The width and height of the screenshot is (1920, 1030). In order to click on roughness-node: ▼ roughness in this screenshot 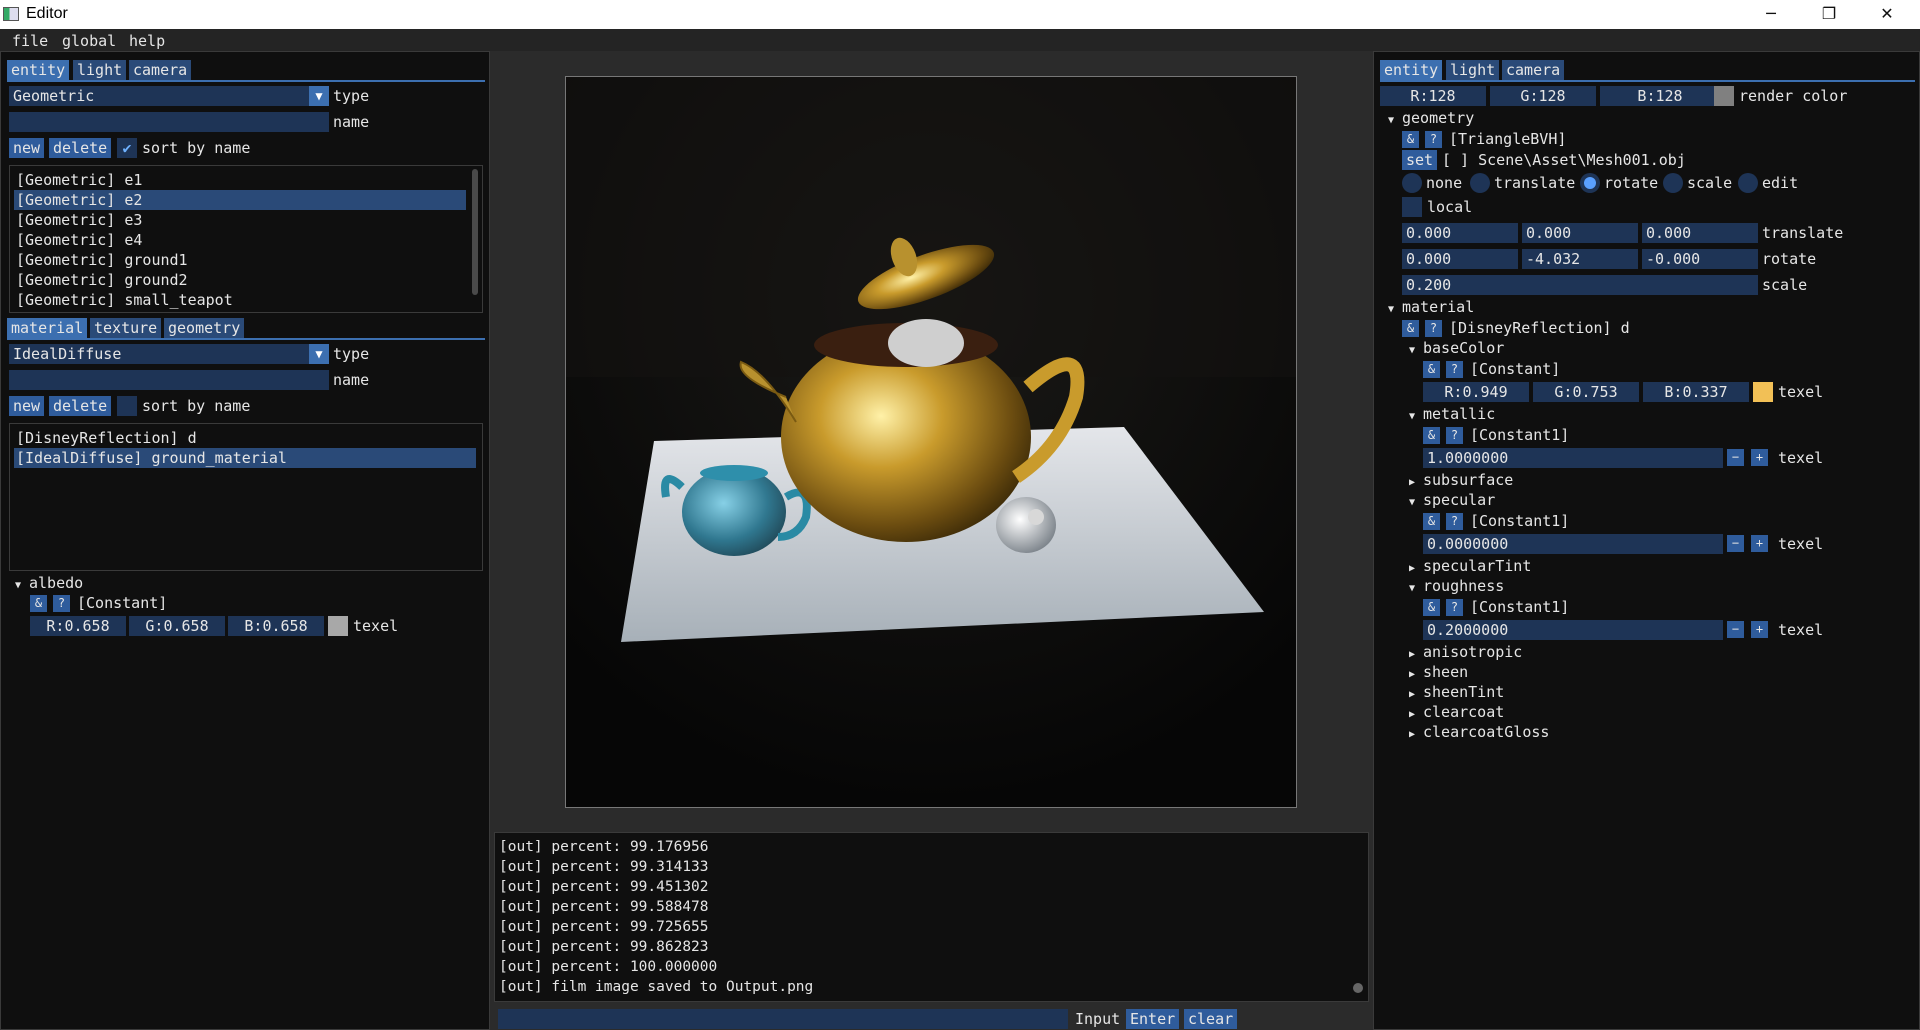, I will do `click(1456, 587)`.